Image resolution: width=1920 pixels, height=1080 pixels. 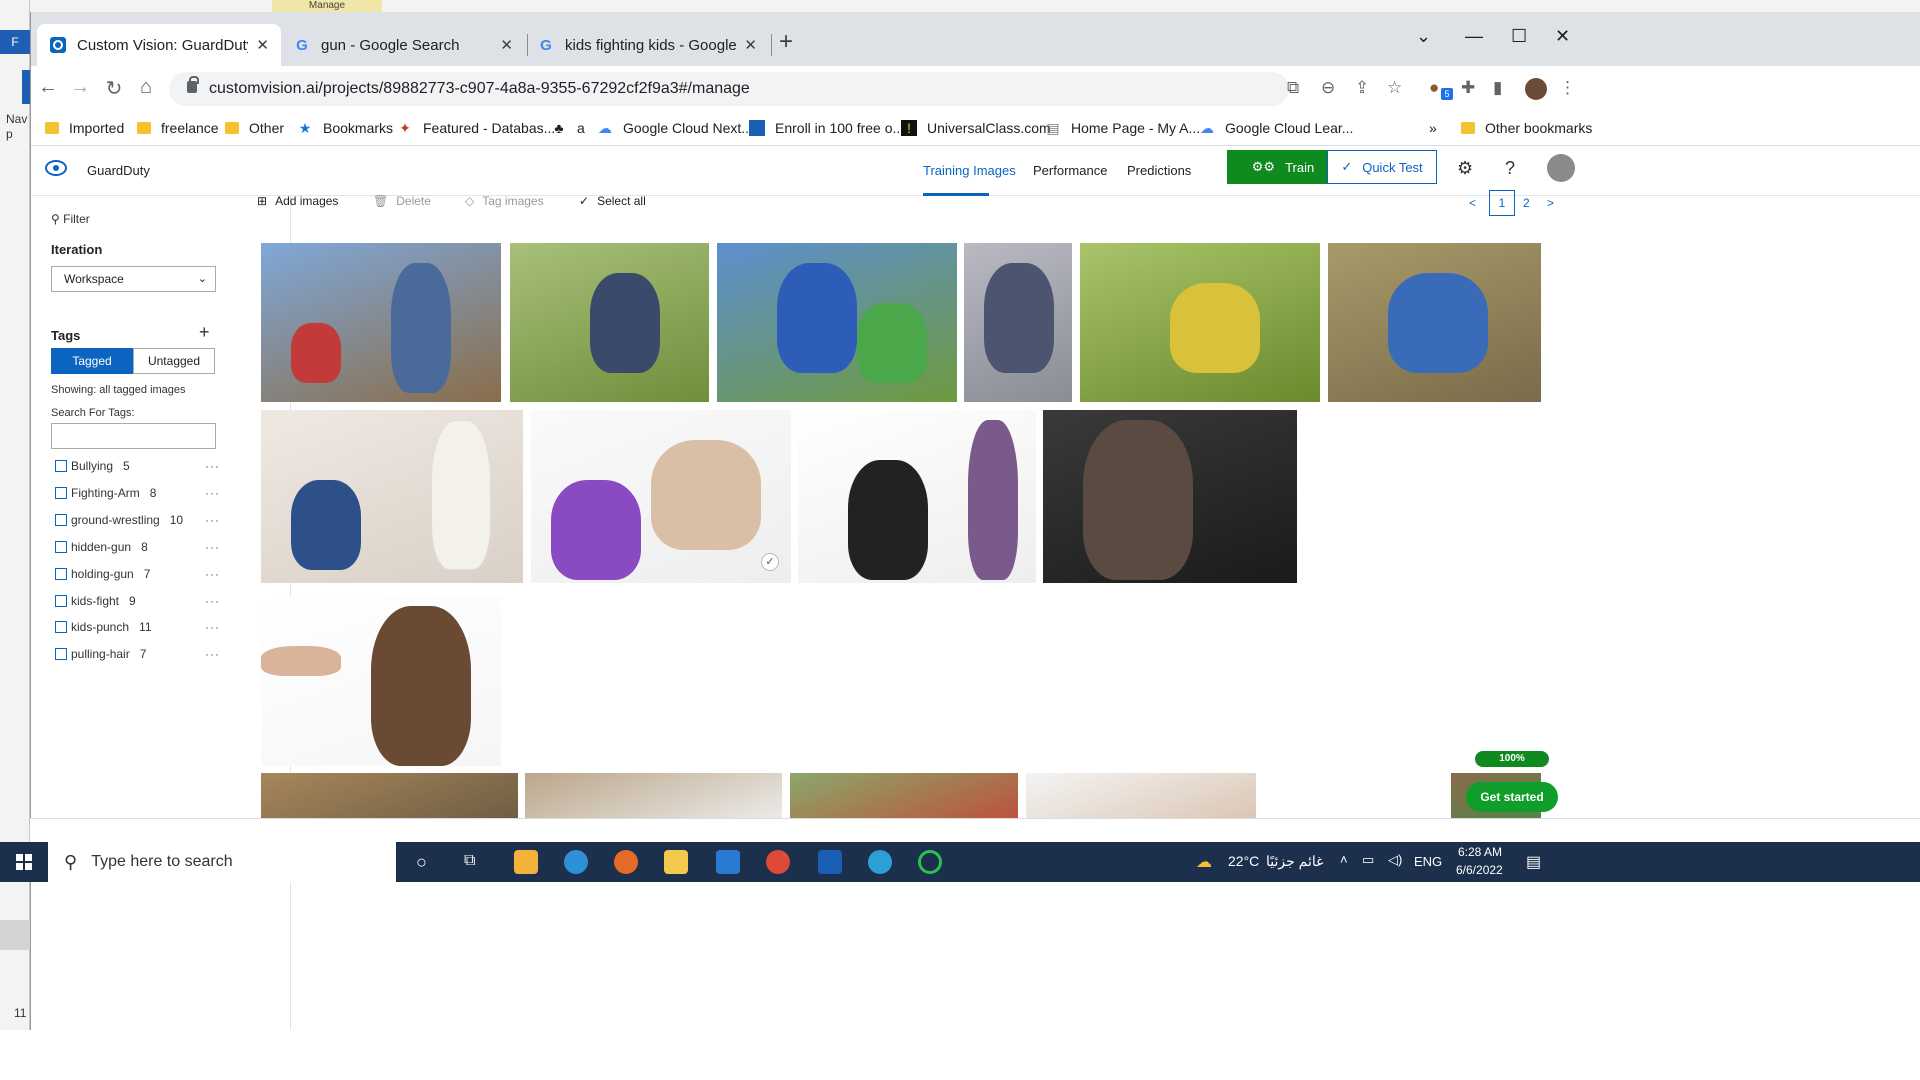 What do you see at coordinates (403, 45) in the screenshot?
I see `tab-gun-search: G gun - Google Search ✕` at bounding box center [403, 45].